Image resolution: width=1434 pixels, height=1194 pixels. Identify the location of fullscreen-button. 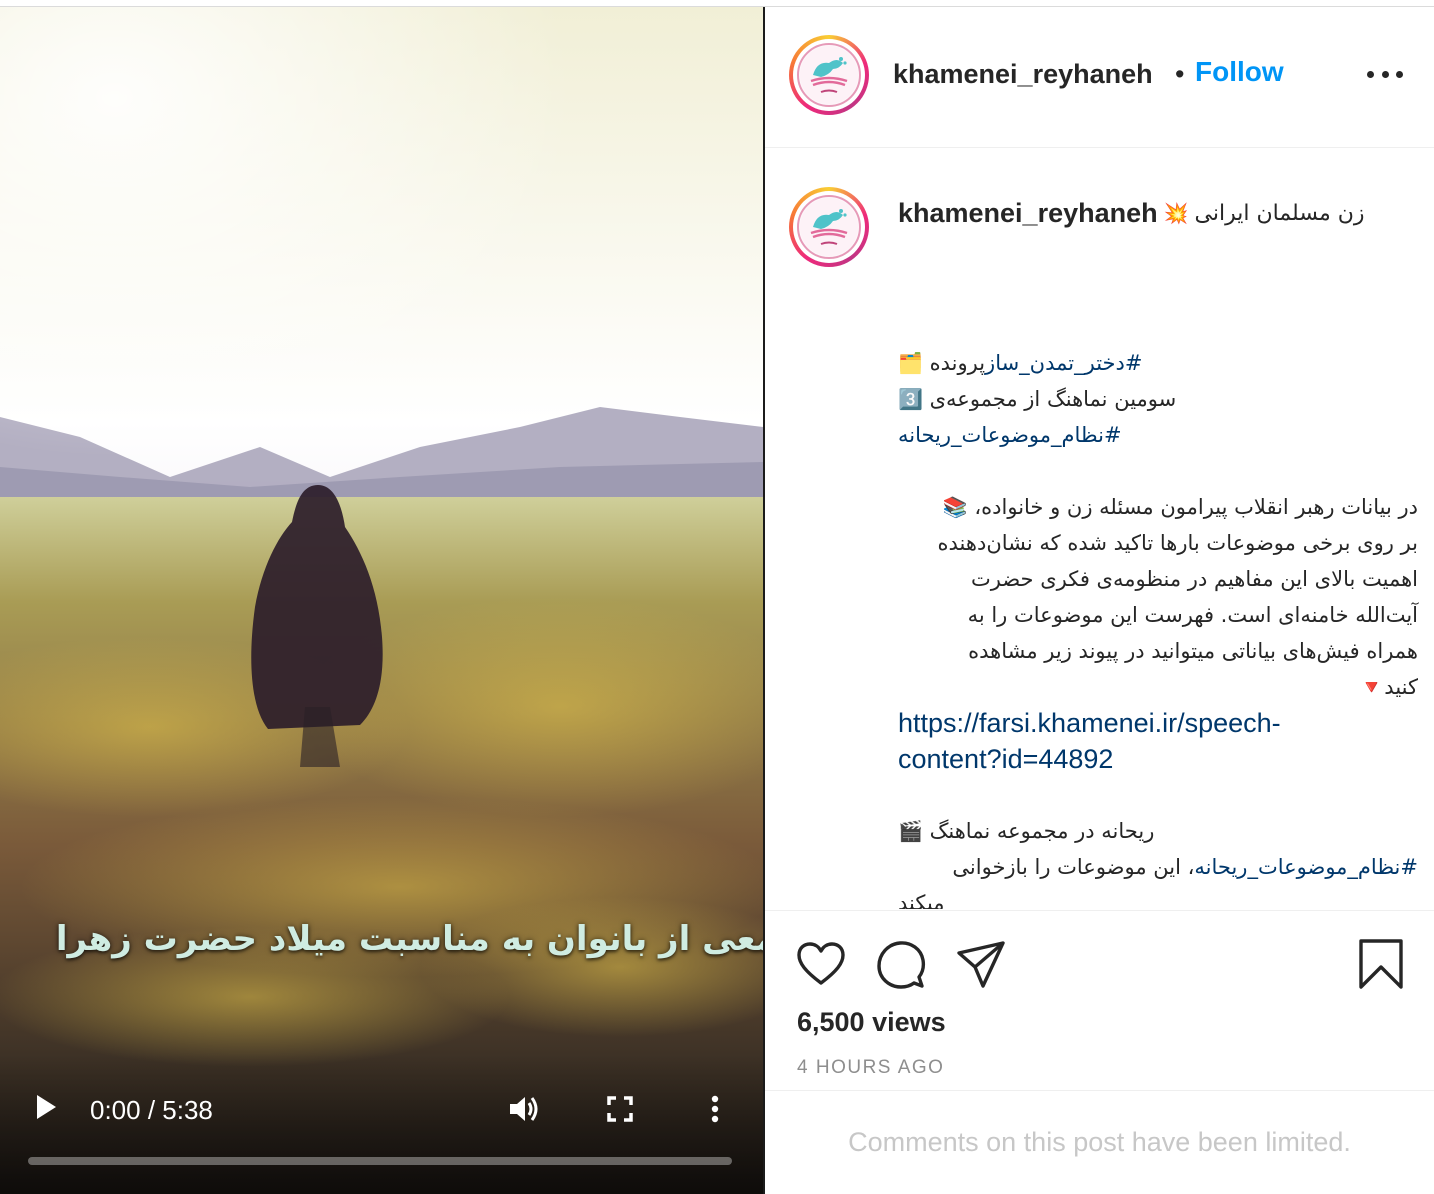
(620, 1109).